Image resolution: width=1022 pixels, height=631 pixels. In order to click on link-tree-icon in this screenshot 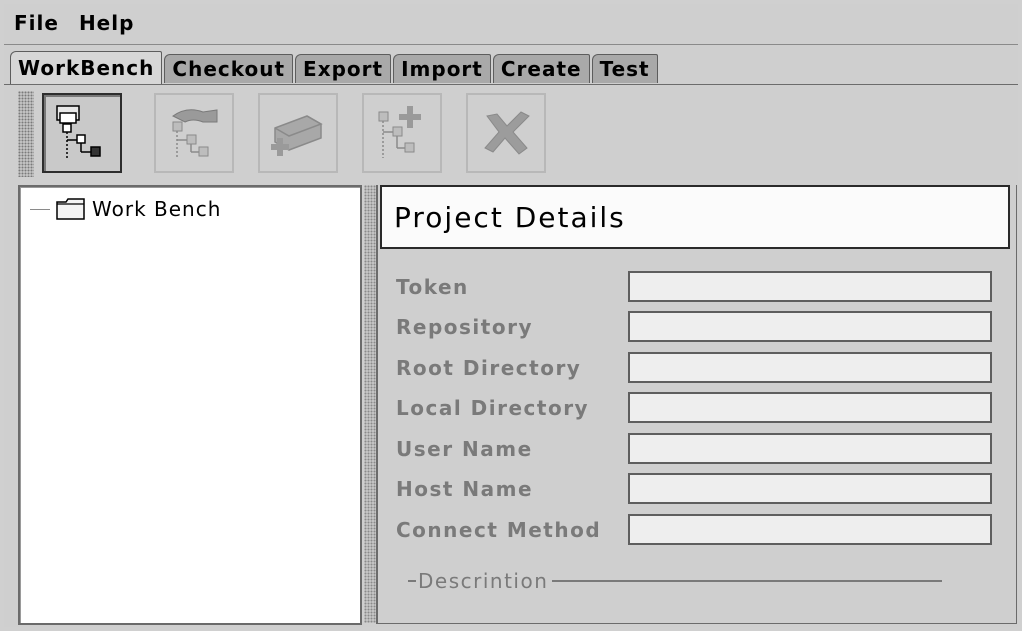, I will do `click(195, 133)`.